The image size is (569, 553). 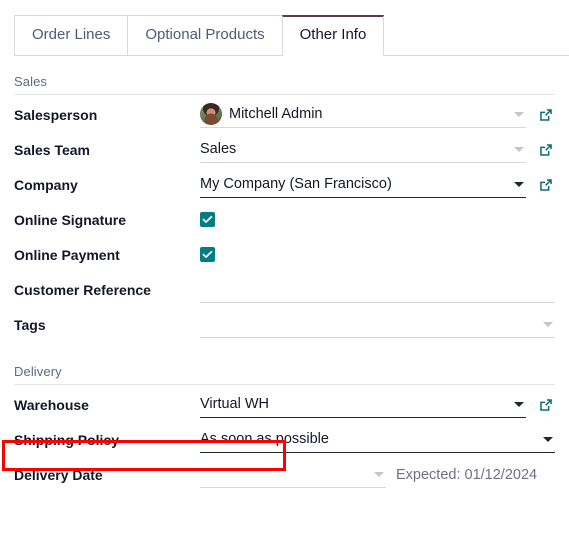 I want to click on section-title-delivery: Delivery, so click(x=284, y=363).